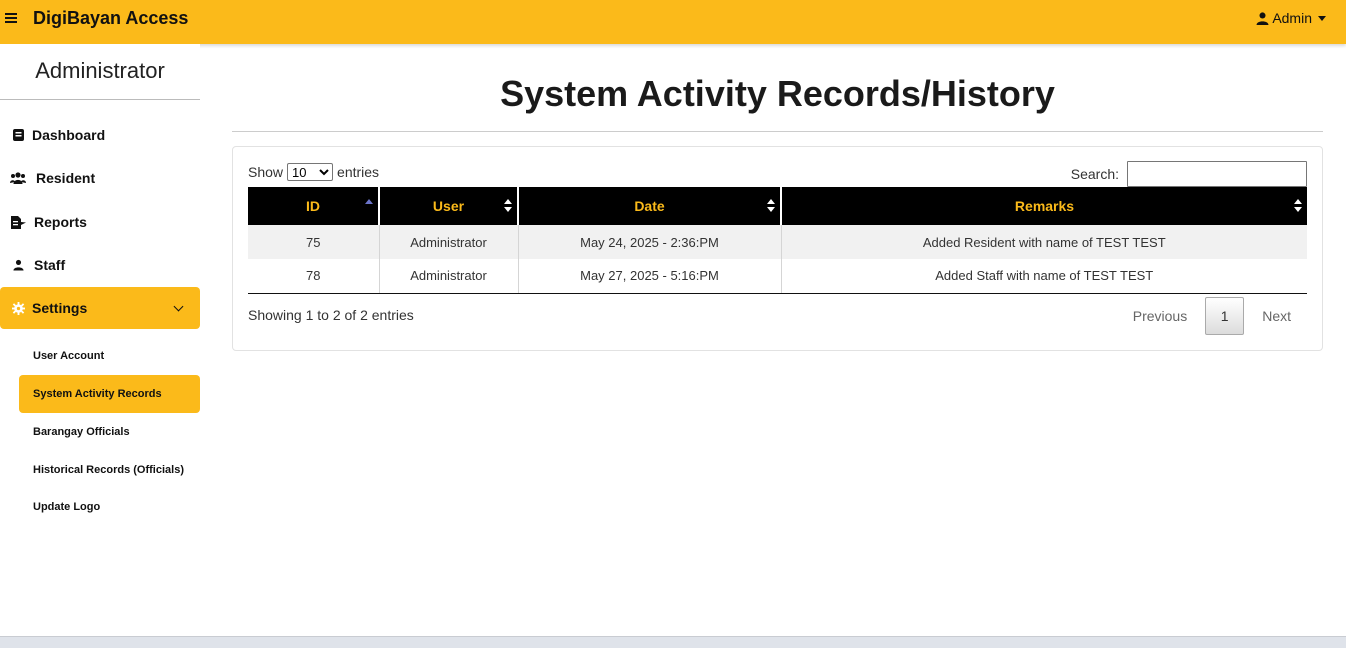 The height and width of the screenshot is (648, 1346). Describe the element at coordinates (100, 265) in the screenshot. I see `sidebar-item-staff: Staff` at that location.